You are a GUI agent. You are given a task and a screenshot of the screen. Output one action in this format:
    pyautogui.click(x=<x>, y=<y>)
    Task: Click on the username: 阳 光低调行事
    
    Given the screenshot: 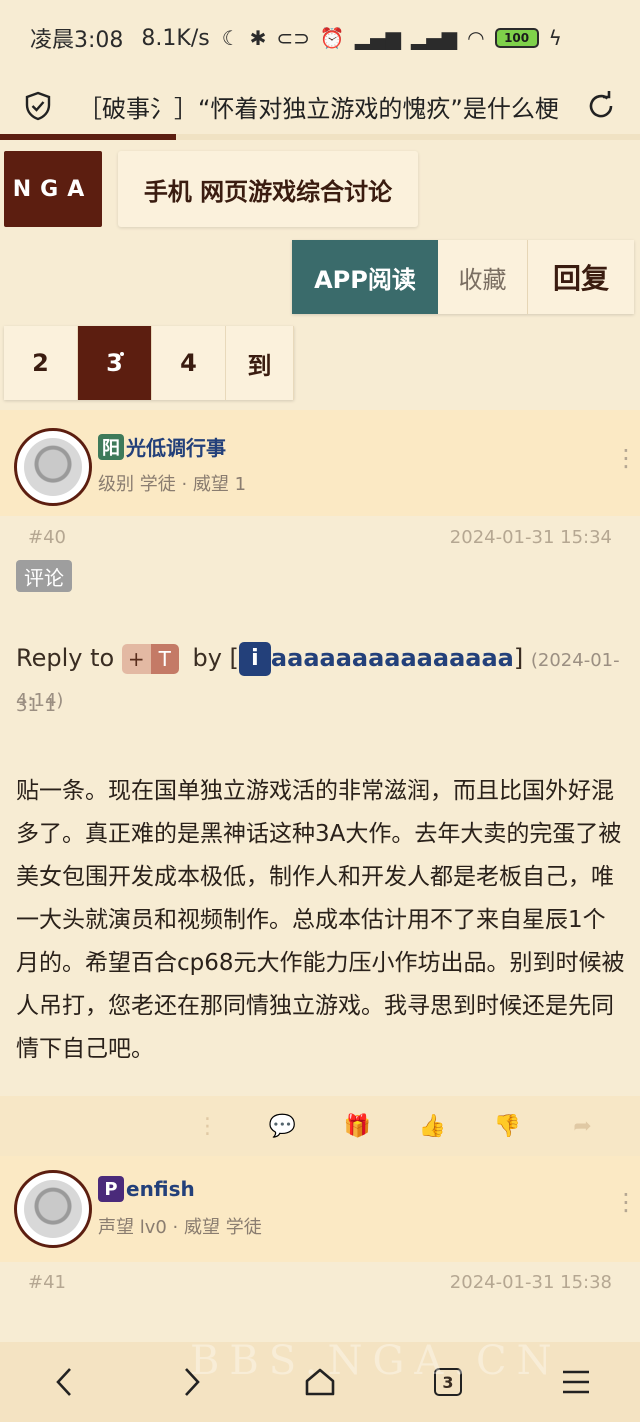 What is the action you would take?
    pyautogui.click(x=162, y=446)
    